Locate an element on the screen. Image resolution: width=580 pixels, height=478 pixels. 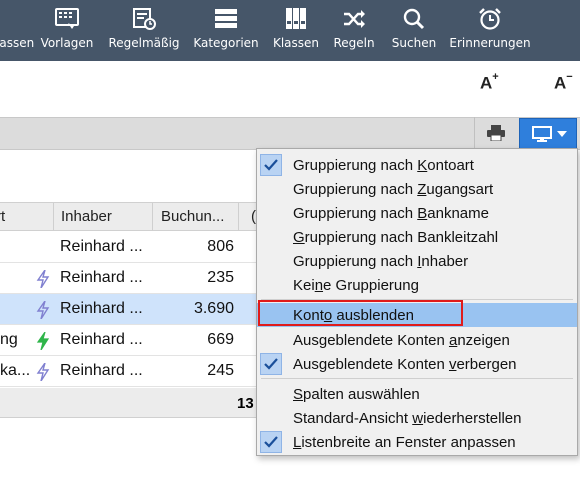
view-options-button is located at coordinates (548, 133).